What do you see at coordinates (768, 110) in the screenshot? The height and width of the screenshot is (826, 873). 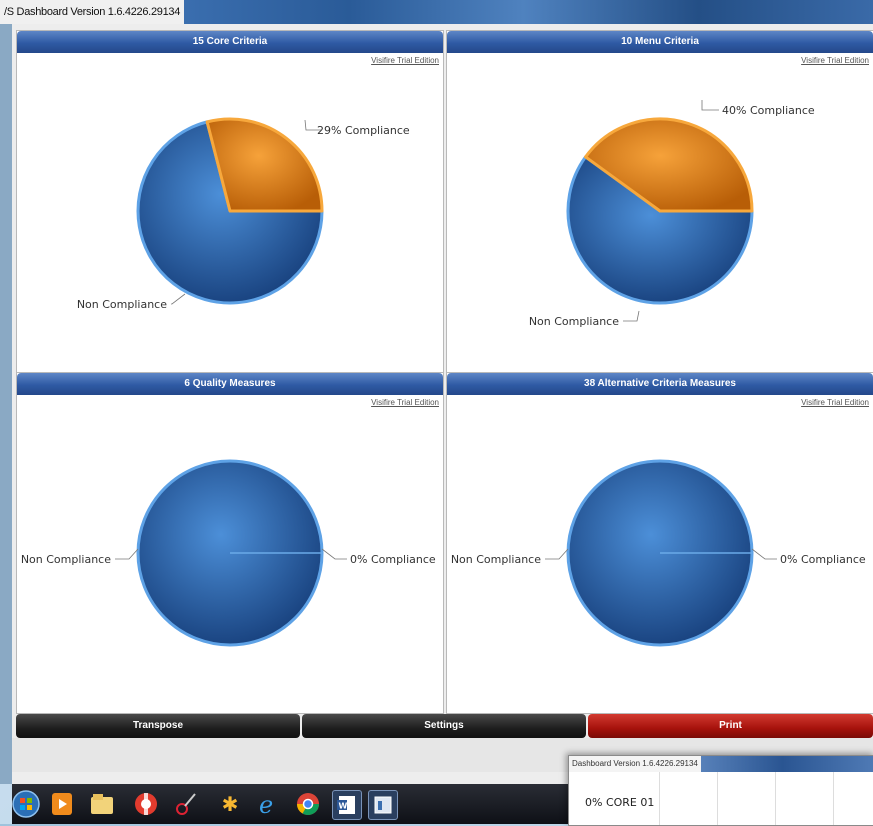 I see `slice-label: 40% Compliance` at bounding box center [768, 110].